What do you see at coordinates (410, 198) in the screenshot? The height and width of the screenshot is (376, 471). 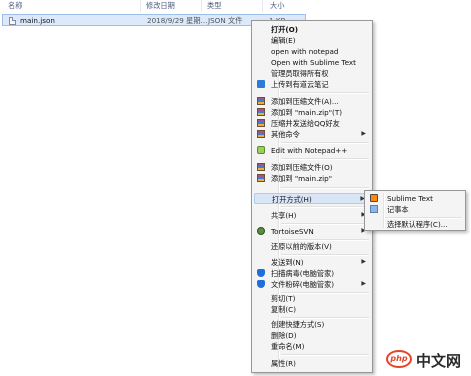 I see `submenu-item-label: Sublime Text` at bounding box center [410, 198].